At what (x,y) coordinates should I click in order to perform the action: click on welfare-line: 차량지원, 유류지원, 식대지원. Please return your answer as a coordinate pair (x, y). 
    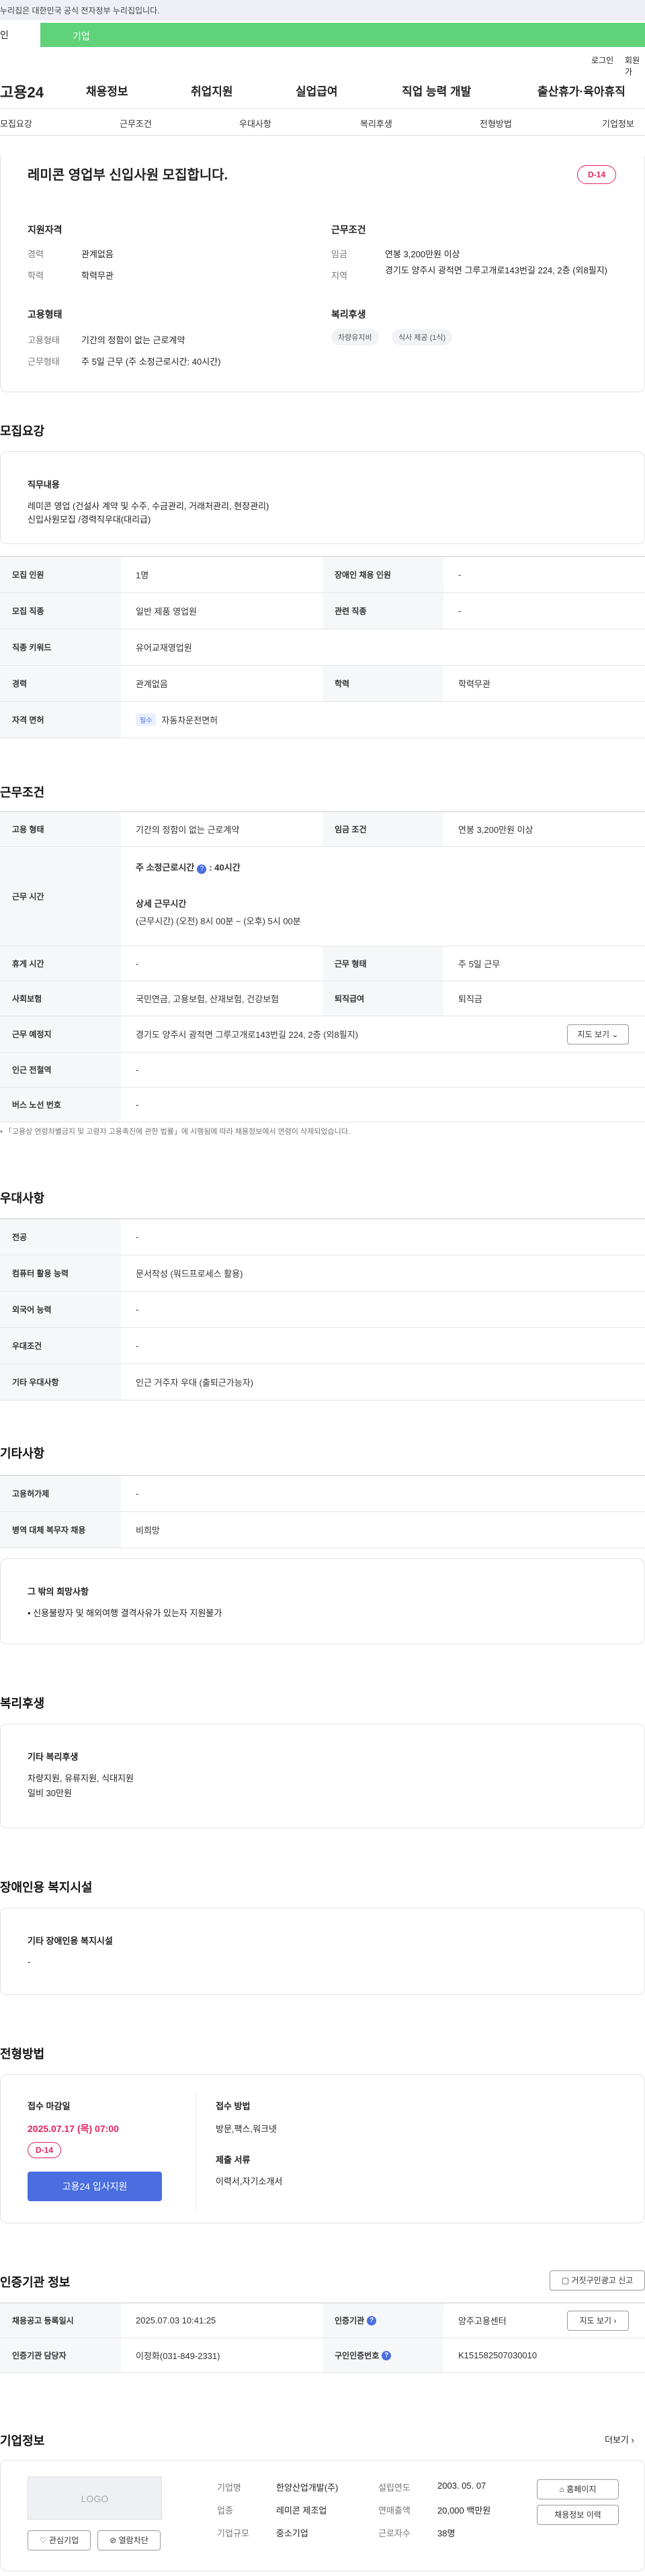
    Looking at the image, I should click on (81, 1778).